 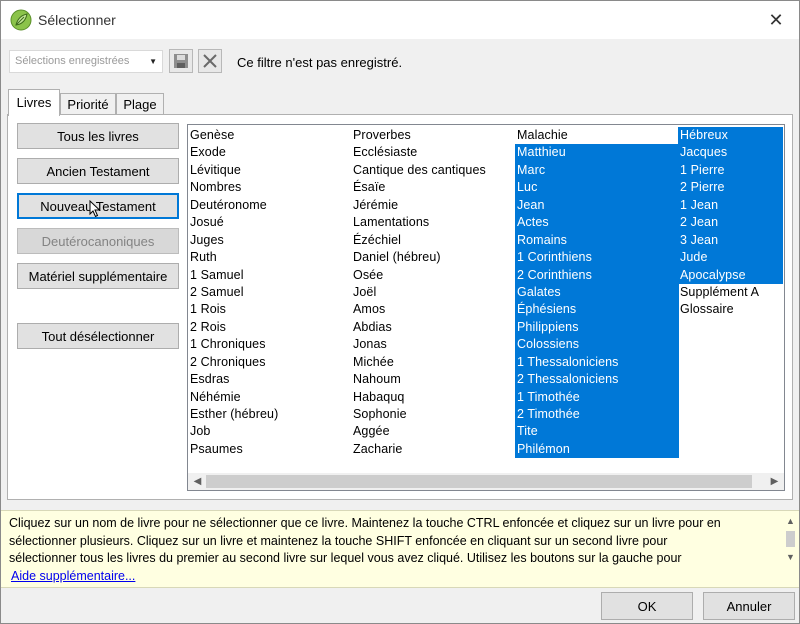 What do you see at coordinates (269, 275) in the screenshot?
I see `book-item: 1 Samuel` at bounding box center [269, 275].